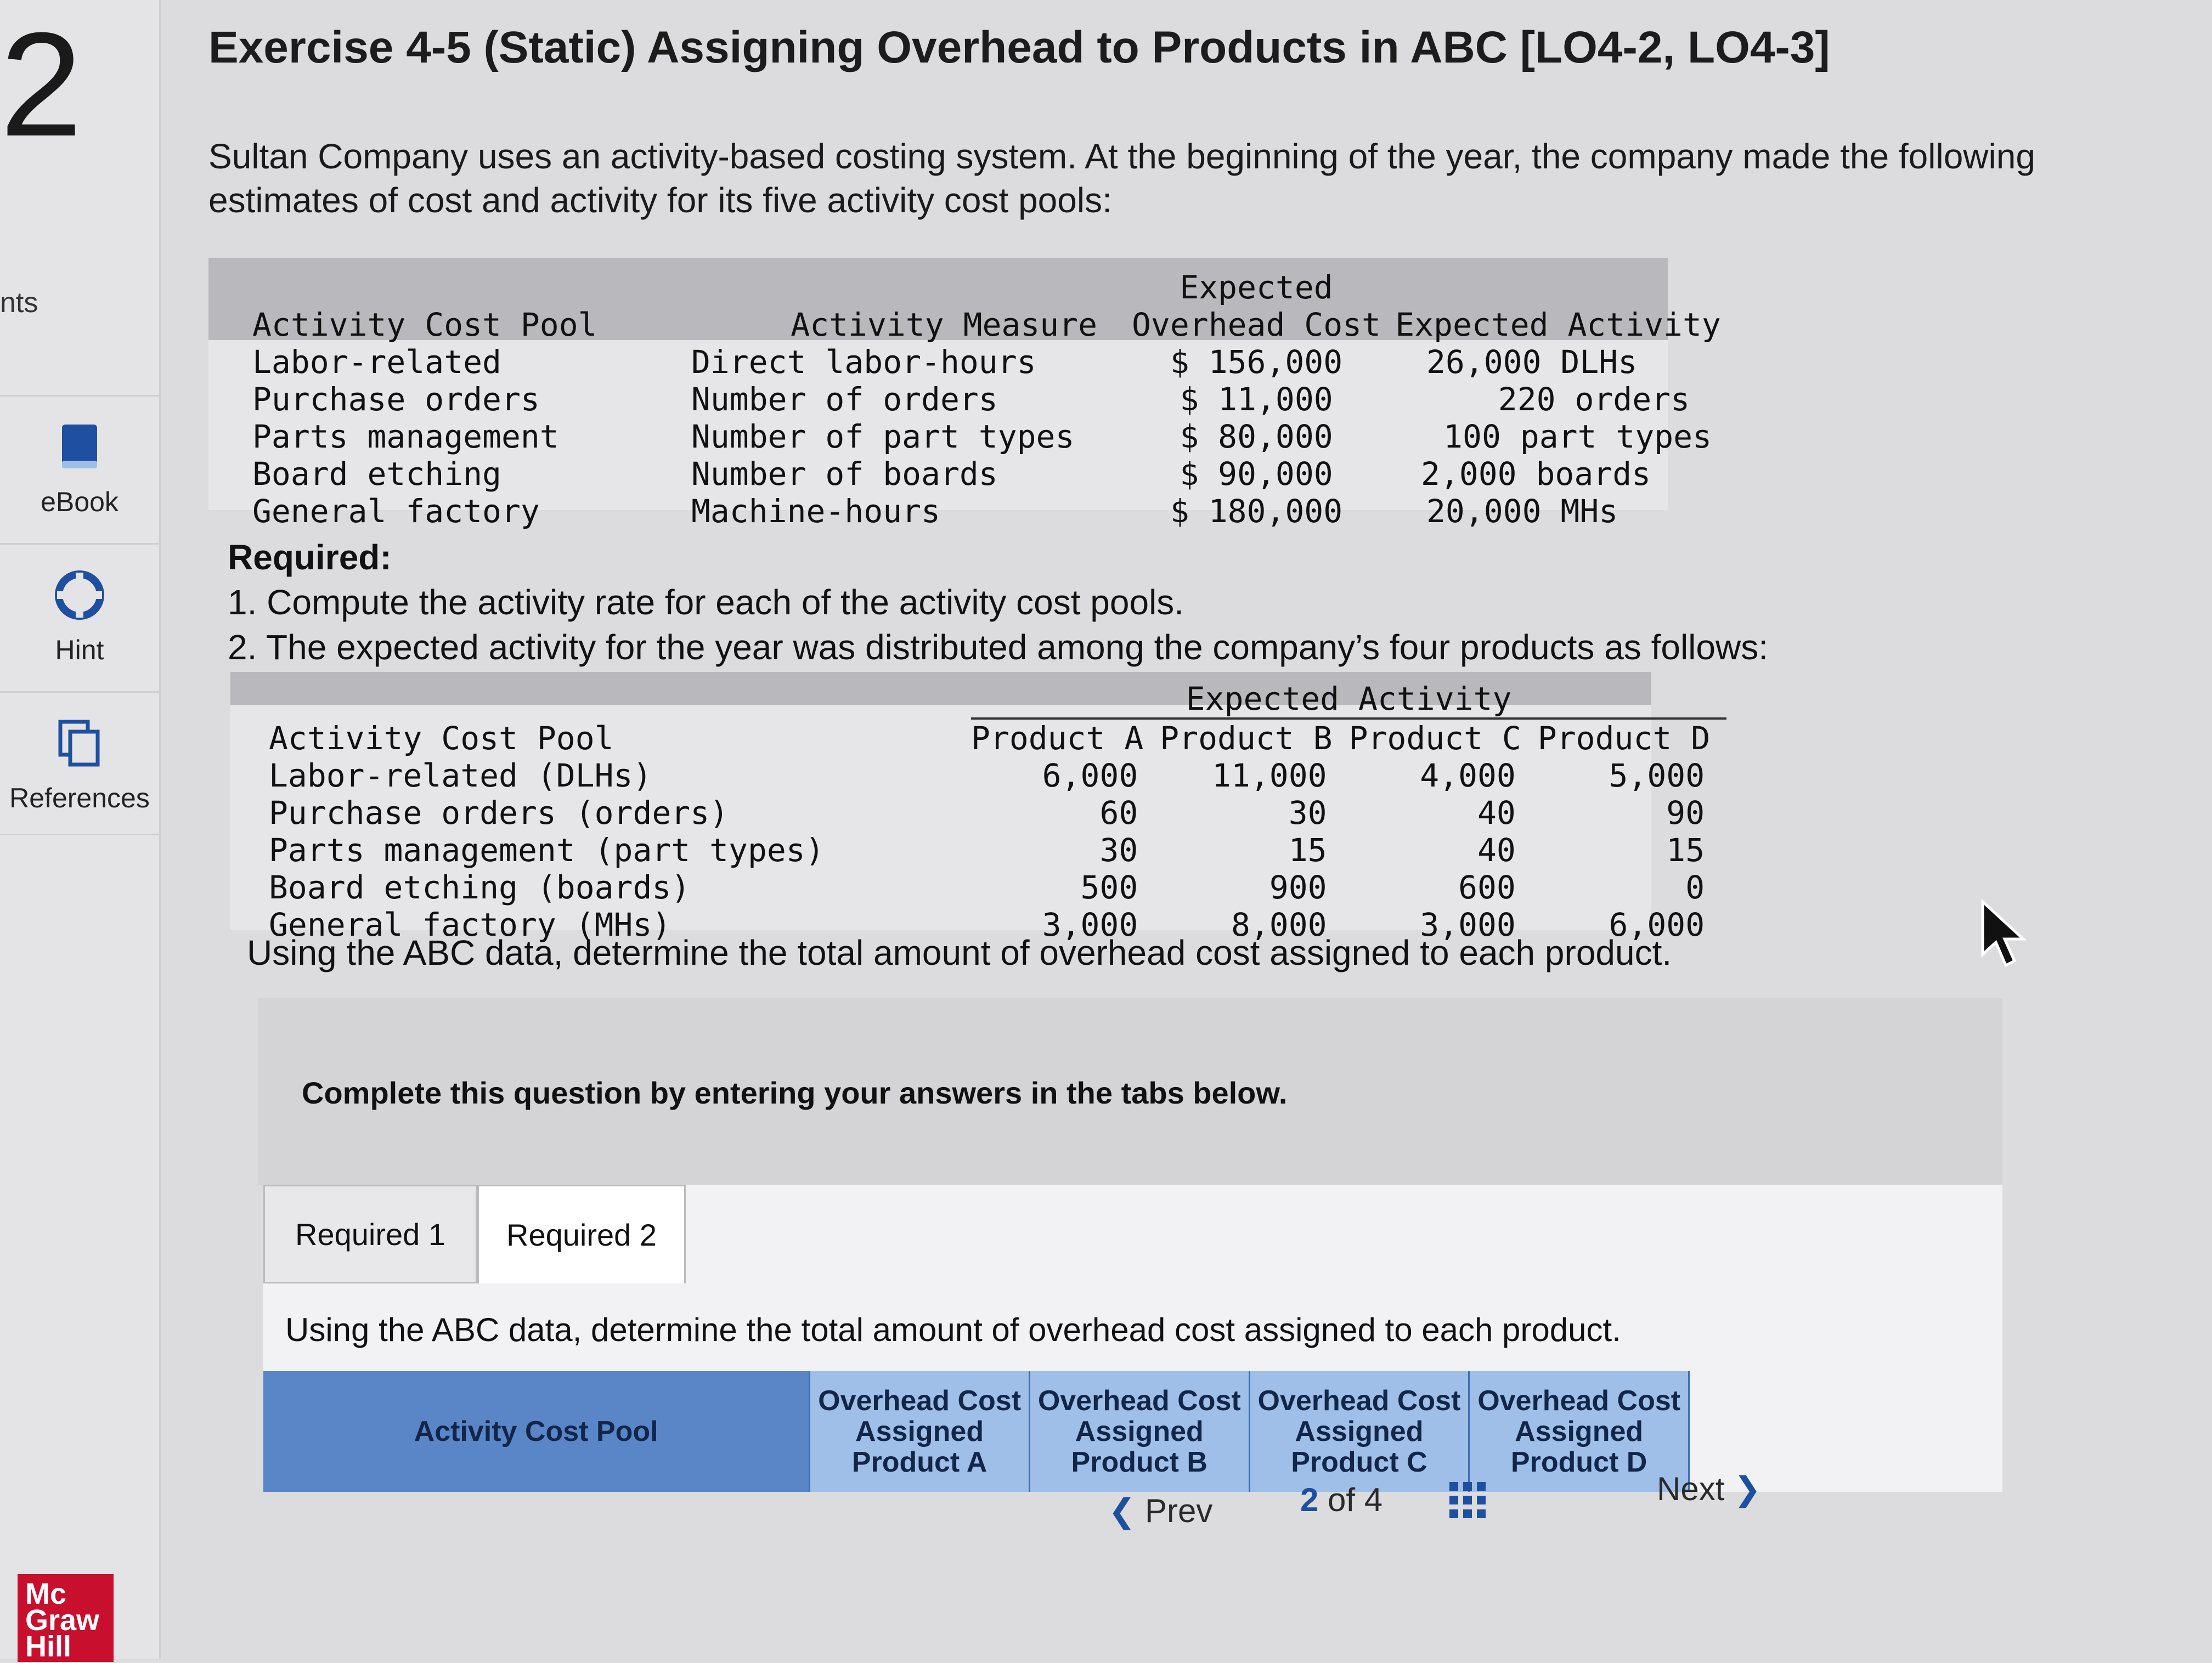 This screenshot has width=2212, height=1663. What do you see at coordinates (1349, 700) in the screenshot?
I see `group-header: Expected Activity` at bounding box center [1349, 700].